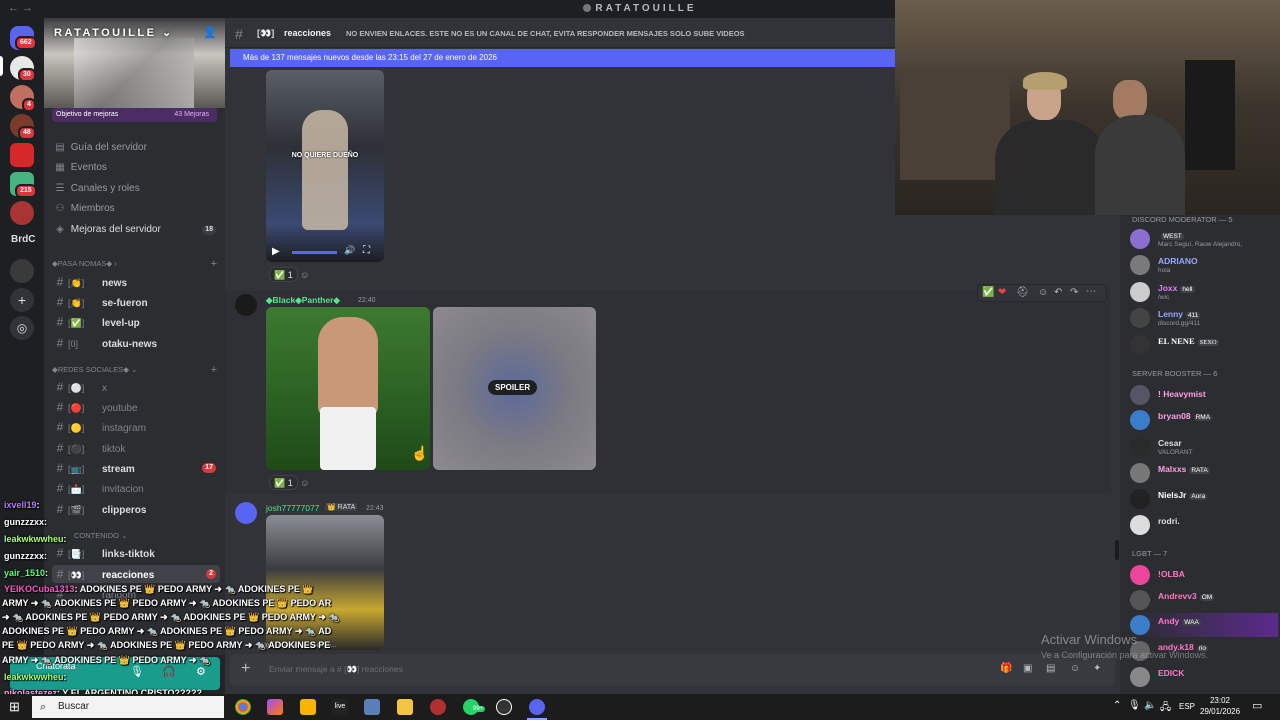 This screenshot has width=1280, height=720. I want to click on category-contenido: CONTENIDO ⌄, so click(149, 535).